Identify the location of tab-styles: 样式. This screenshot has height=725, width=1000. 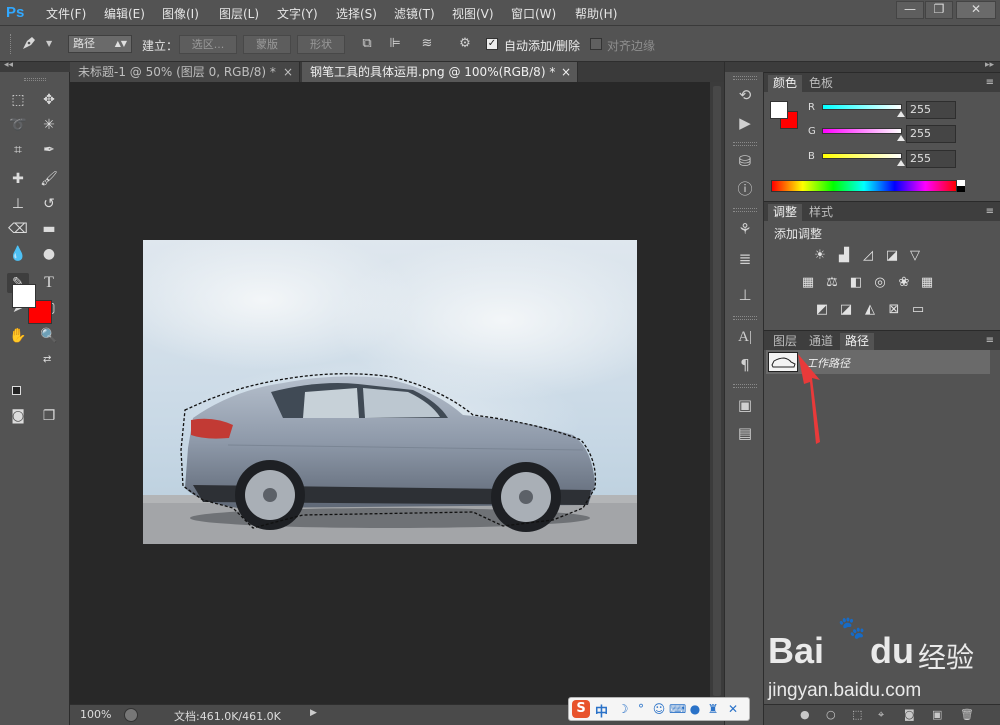
(821, 213).